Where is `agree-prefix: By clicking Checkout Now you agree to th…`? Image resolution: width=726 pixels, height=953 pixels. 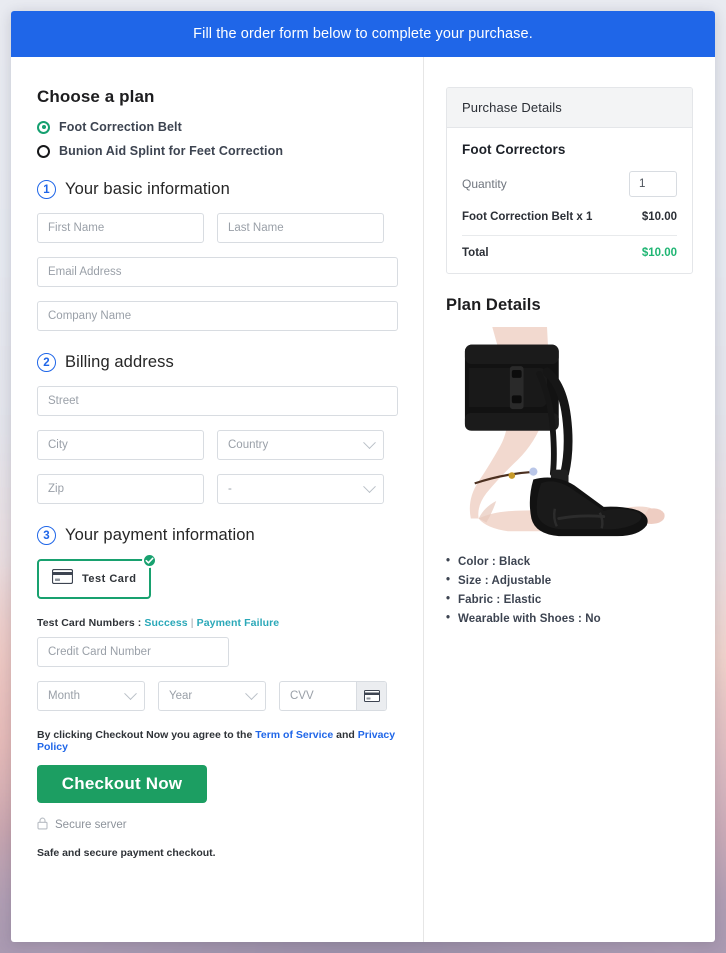
agree-prefix: By clicking Checkout Now you agree to th… is located at coordinates (146, 735).